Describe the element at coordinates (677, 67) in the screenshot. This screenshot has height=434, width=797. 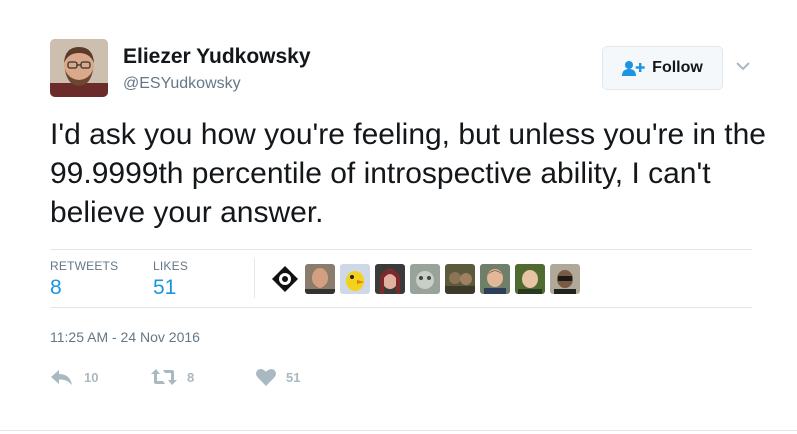
I see `follow-button-label: Follow` at that location.